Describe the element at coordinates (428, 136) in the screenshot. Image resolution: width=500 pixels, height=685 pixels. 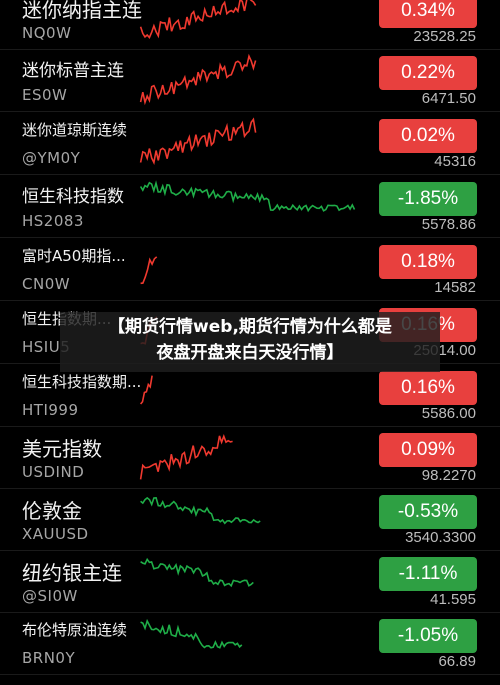
I see `change-badge: 0.02%` at that location.